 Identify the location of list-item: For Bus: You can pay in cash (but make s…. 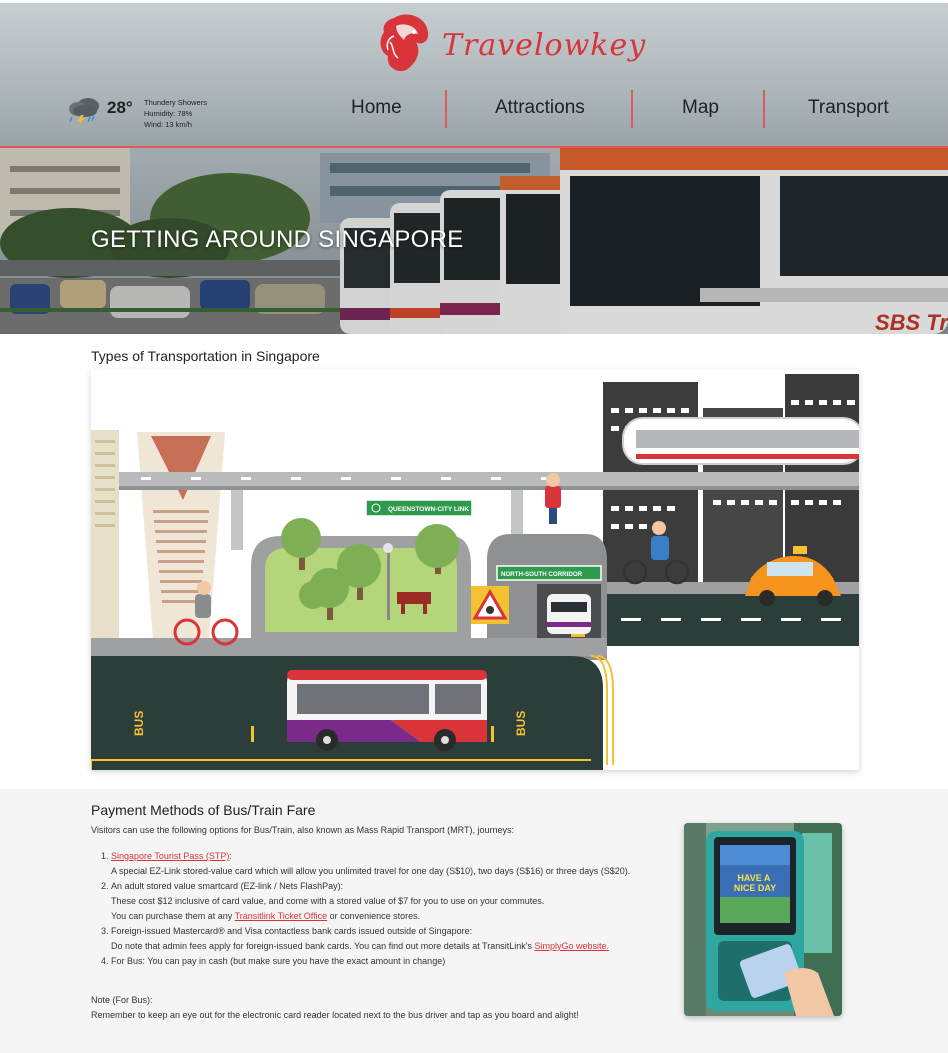
(396, 961).